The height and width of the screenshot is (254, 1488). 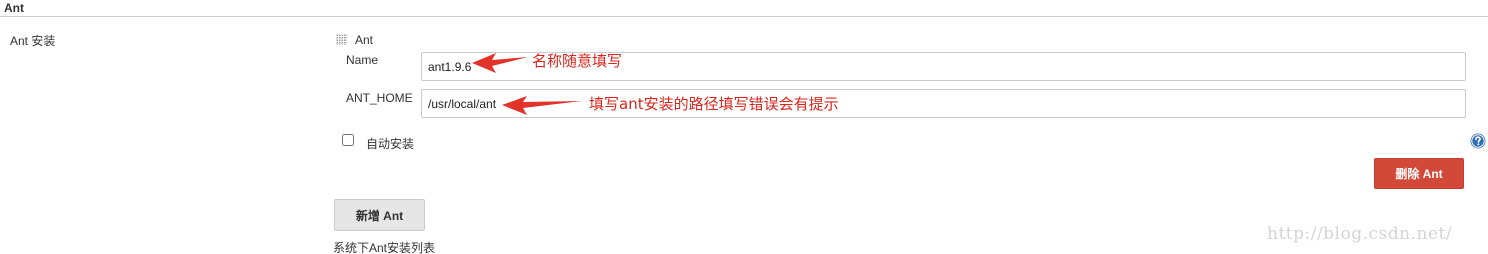 I want to click on installation-title: Ant, so click(x=364, y=40).